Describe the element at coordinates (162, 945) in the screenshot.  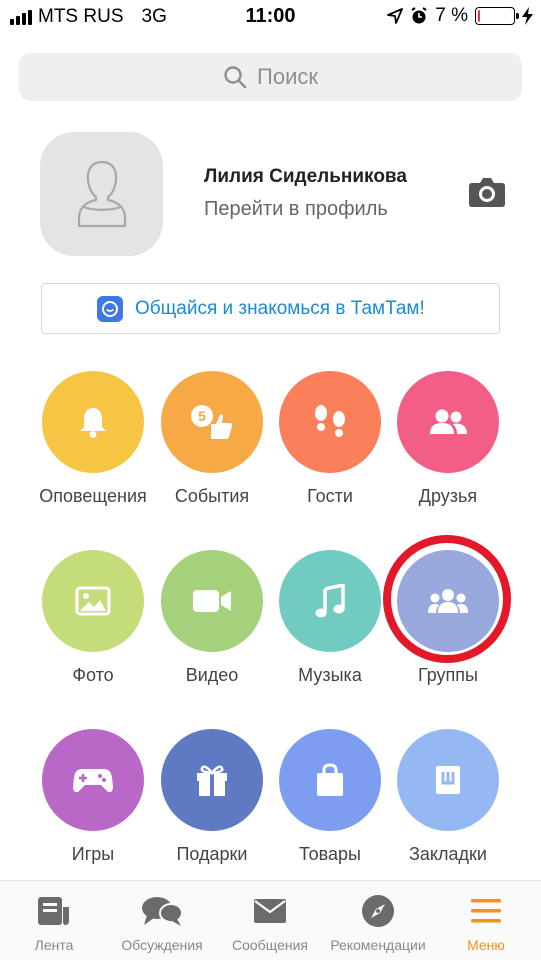
I see `nav-discussions-label: Обсуждения` at that location.